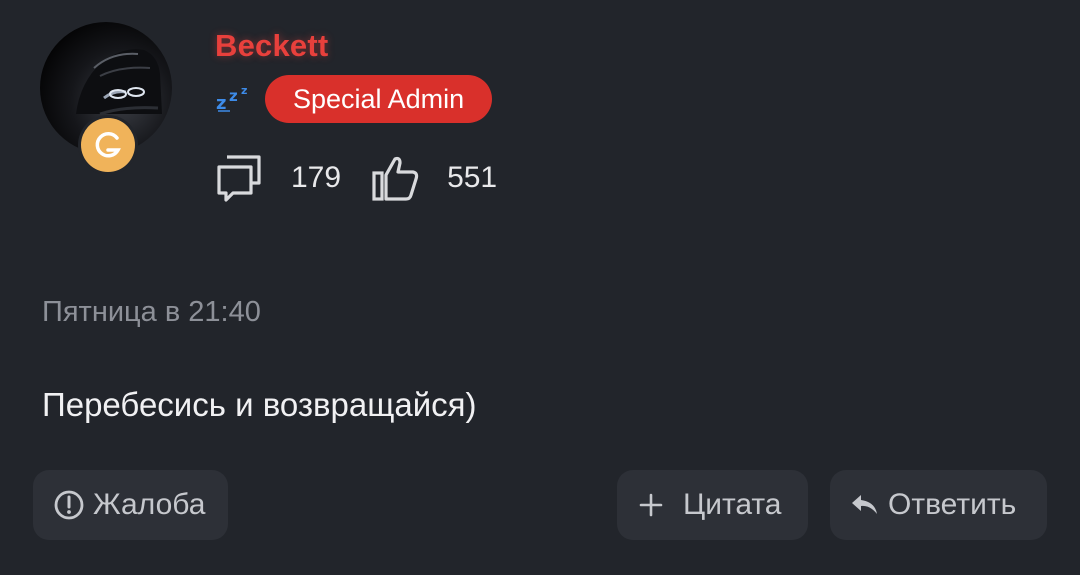  Describe the element at coordinates (271, 46) in the screenshot. I see `username: Beckett` at that location.